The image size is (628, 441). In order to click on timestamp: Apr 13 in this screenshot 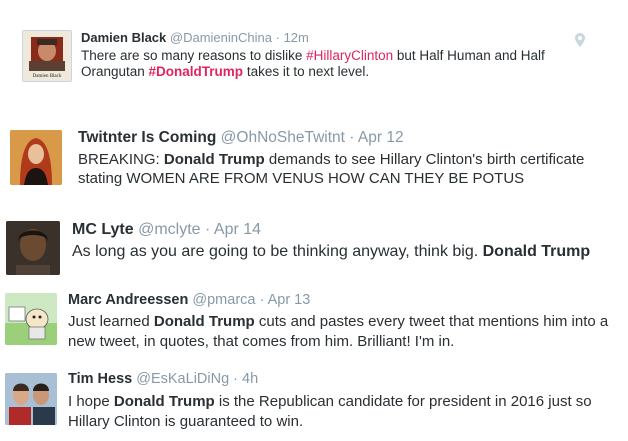, I will do `click(289, 300)`.